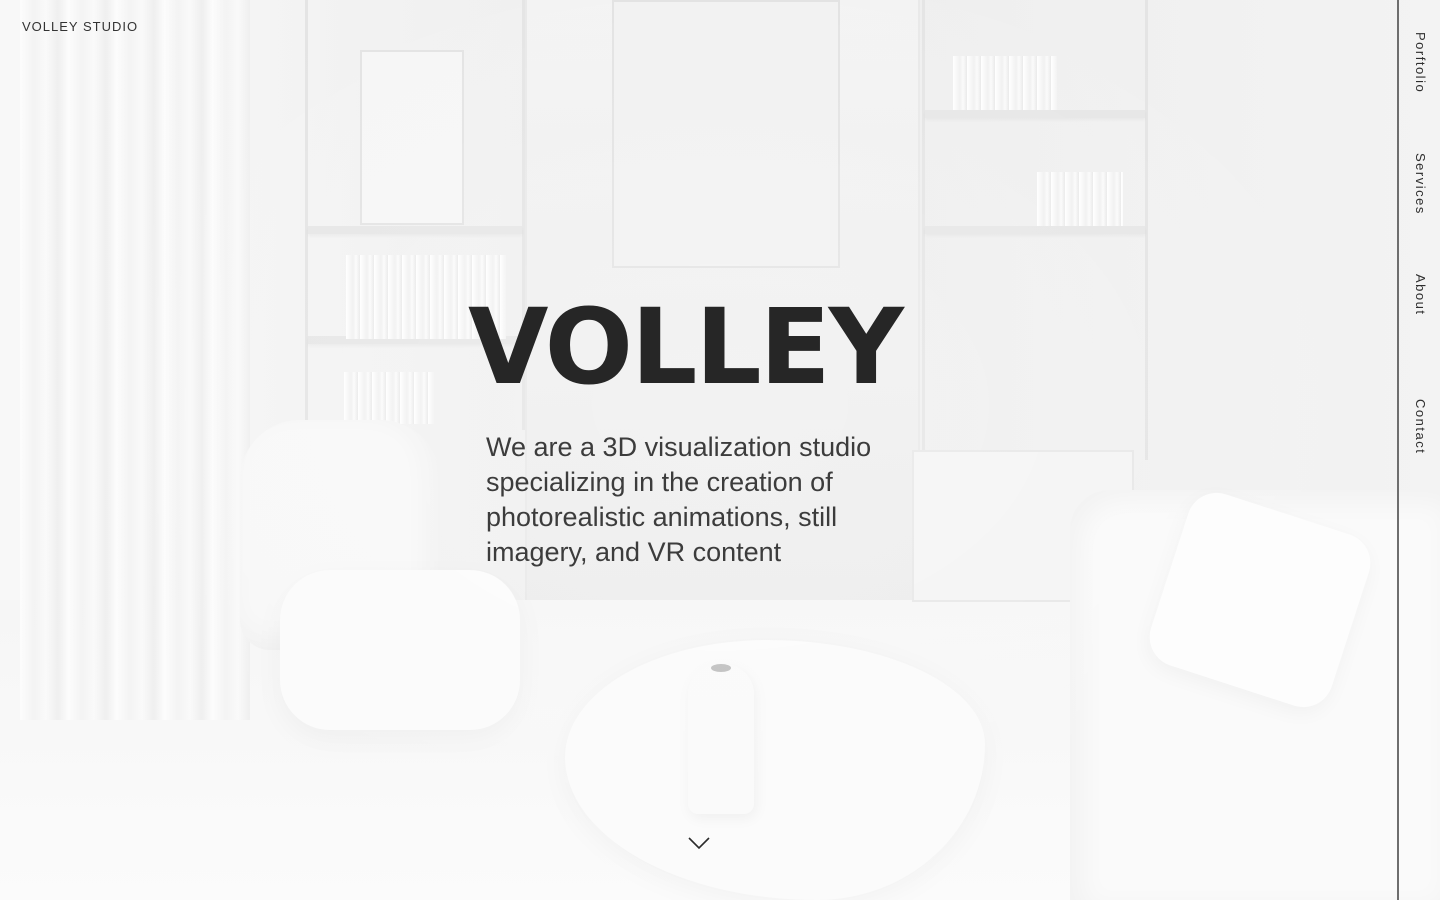 The height and width of the screenshot is (900, 1440). Describe the element at coordinates (80, 26) in the screenshot. I see `studio-logo-link: VOLLEY STUDIO` at that location.